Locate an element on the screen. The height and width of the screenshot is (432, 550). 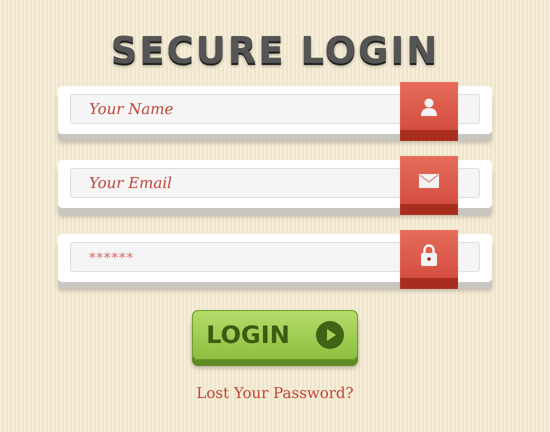
forgot-password-link: Lost Your Password? is located at coordinates (275, 393).